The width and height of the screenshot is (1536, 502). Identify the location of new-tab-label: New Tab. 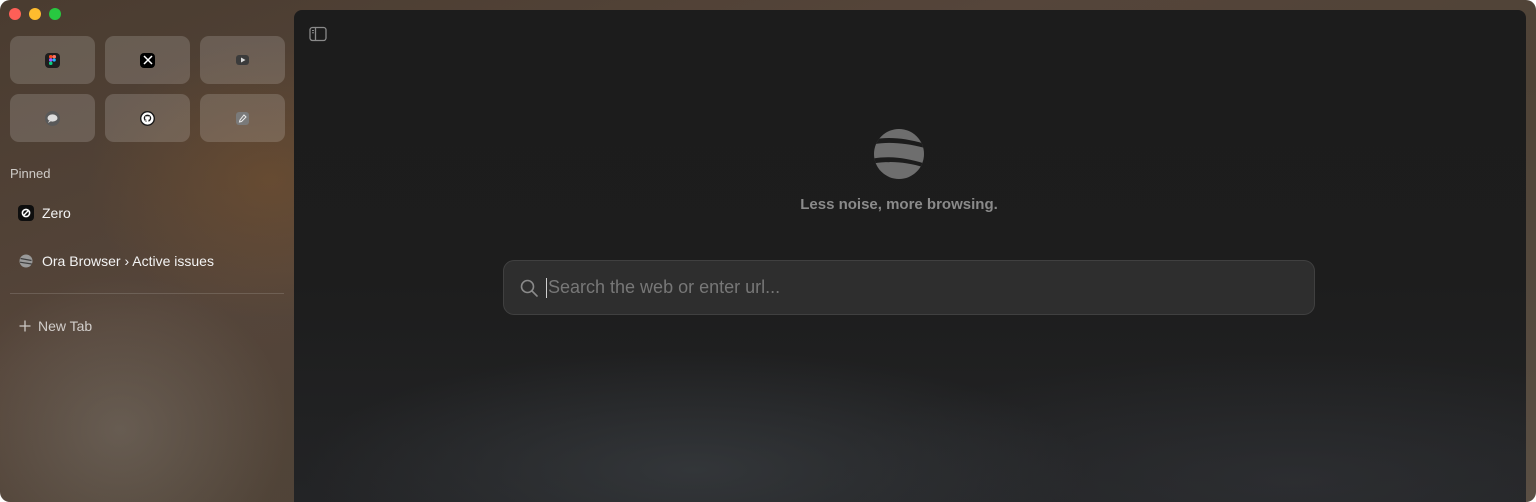
(65, 326).